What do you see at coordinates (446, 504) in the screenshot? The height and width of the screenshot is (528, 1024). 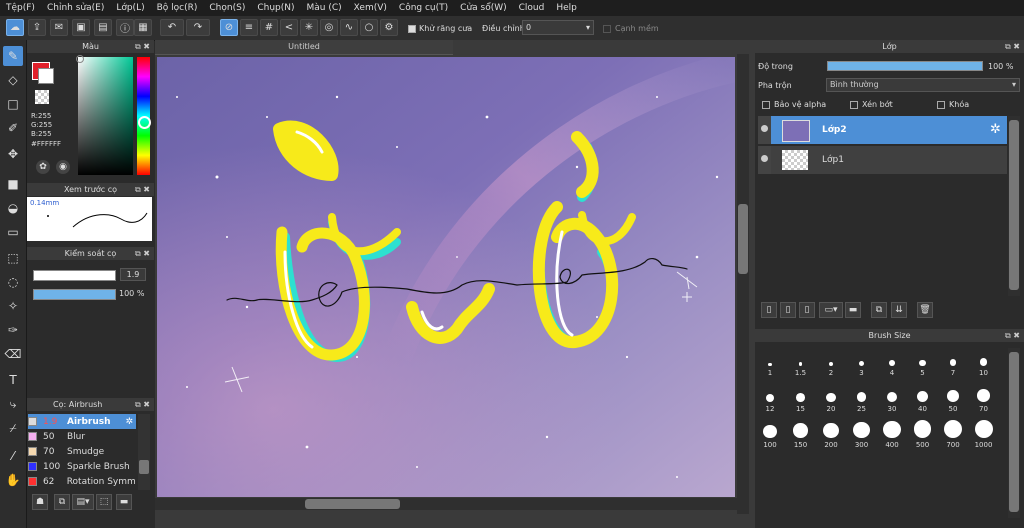 I see `canvas-horizontal-scrollbar` at bounding box center [446, 504].